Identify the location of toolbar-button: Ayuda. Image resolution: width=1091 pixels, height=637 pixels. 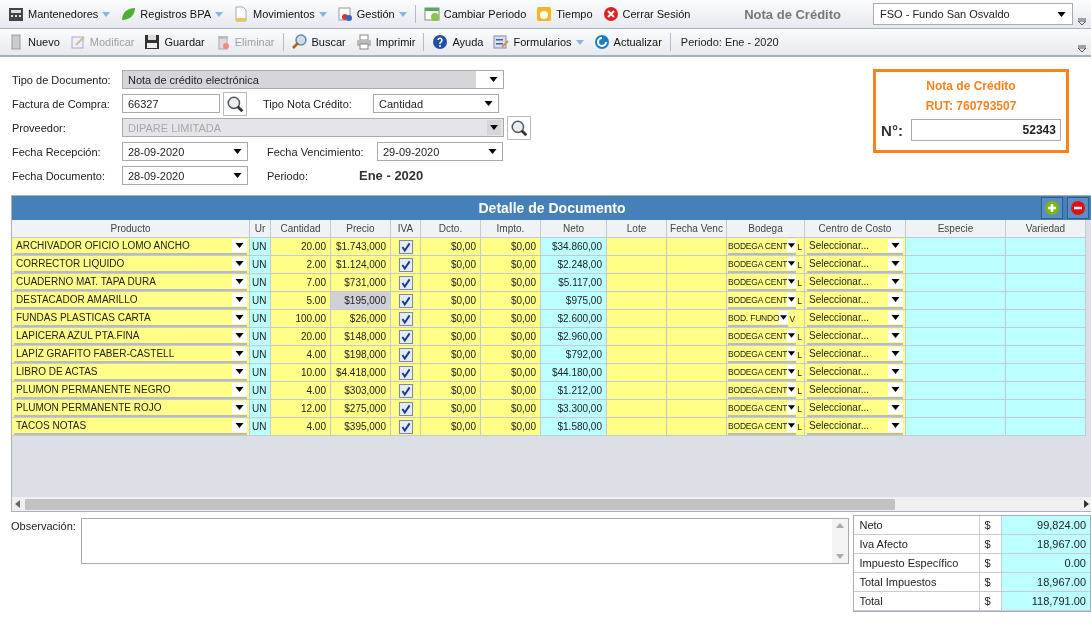
(458, 42).